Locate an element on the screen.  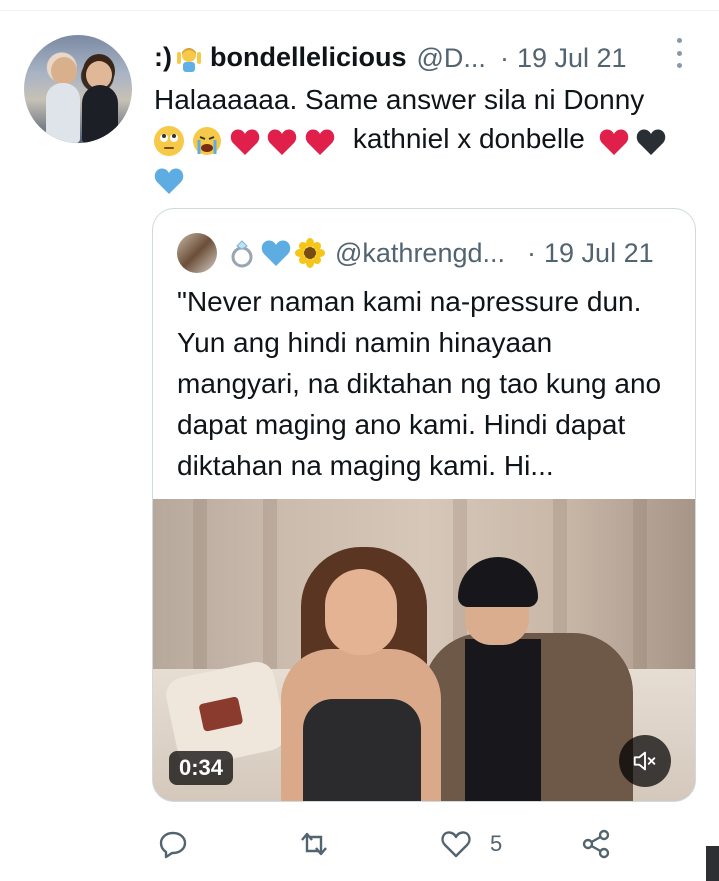
tweet-actions: 5 is located at coordinates (359, 844).